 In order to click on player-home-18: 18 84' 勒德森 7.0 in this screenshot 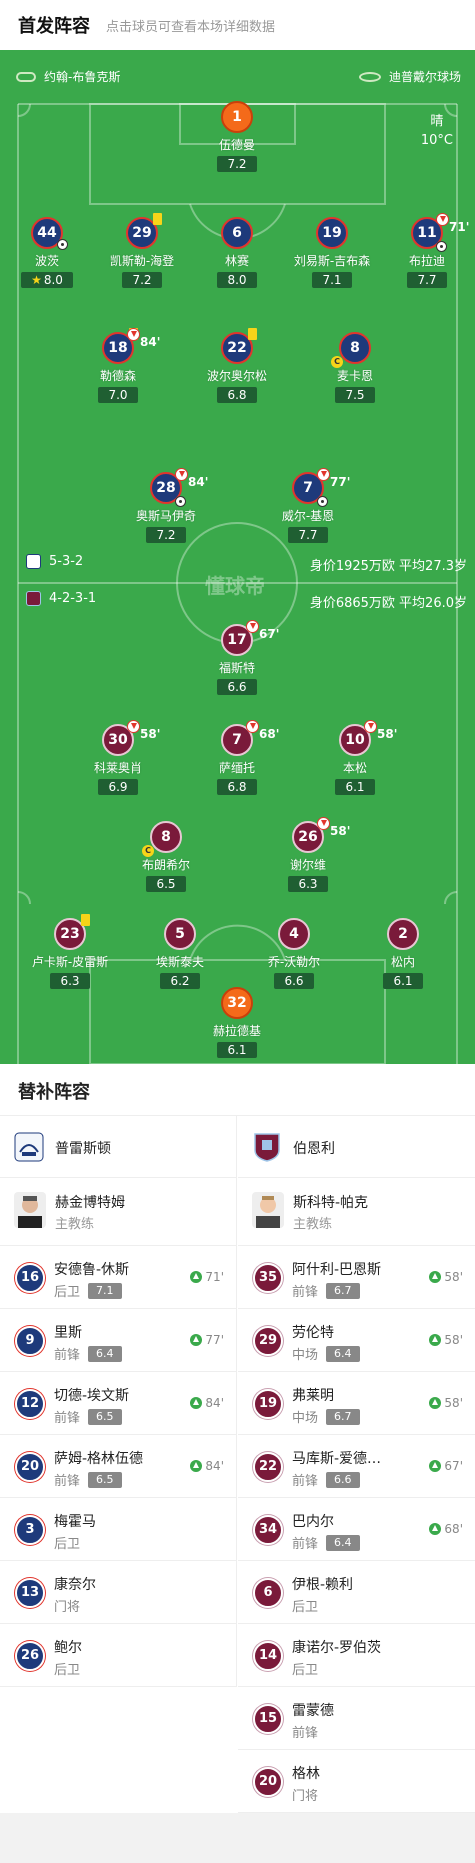, I will do `click(118, 365)`.